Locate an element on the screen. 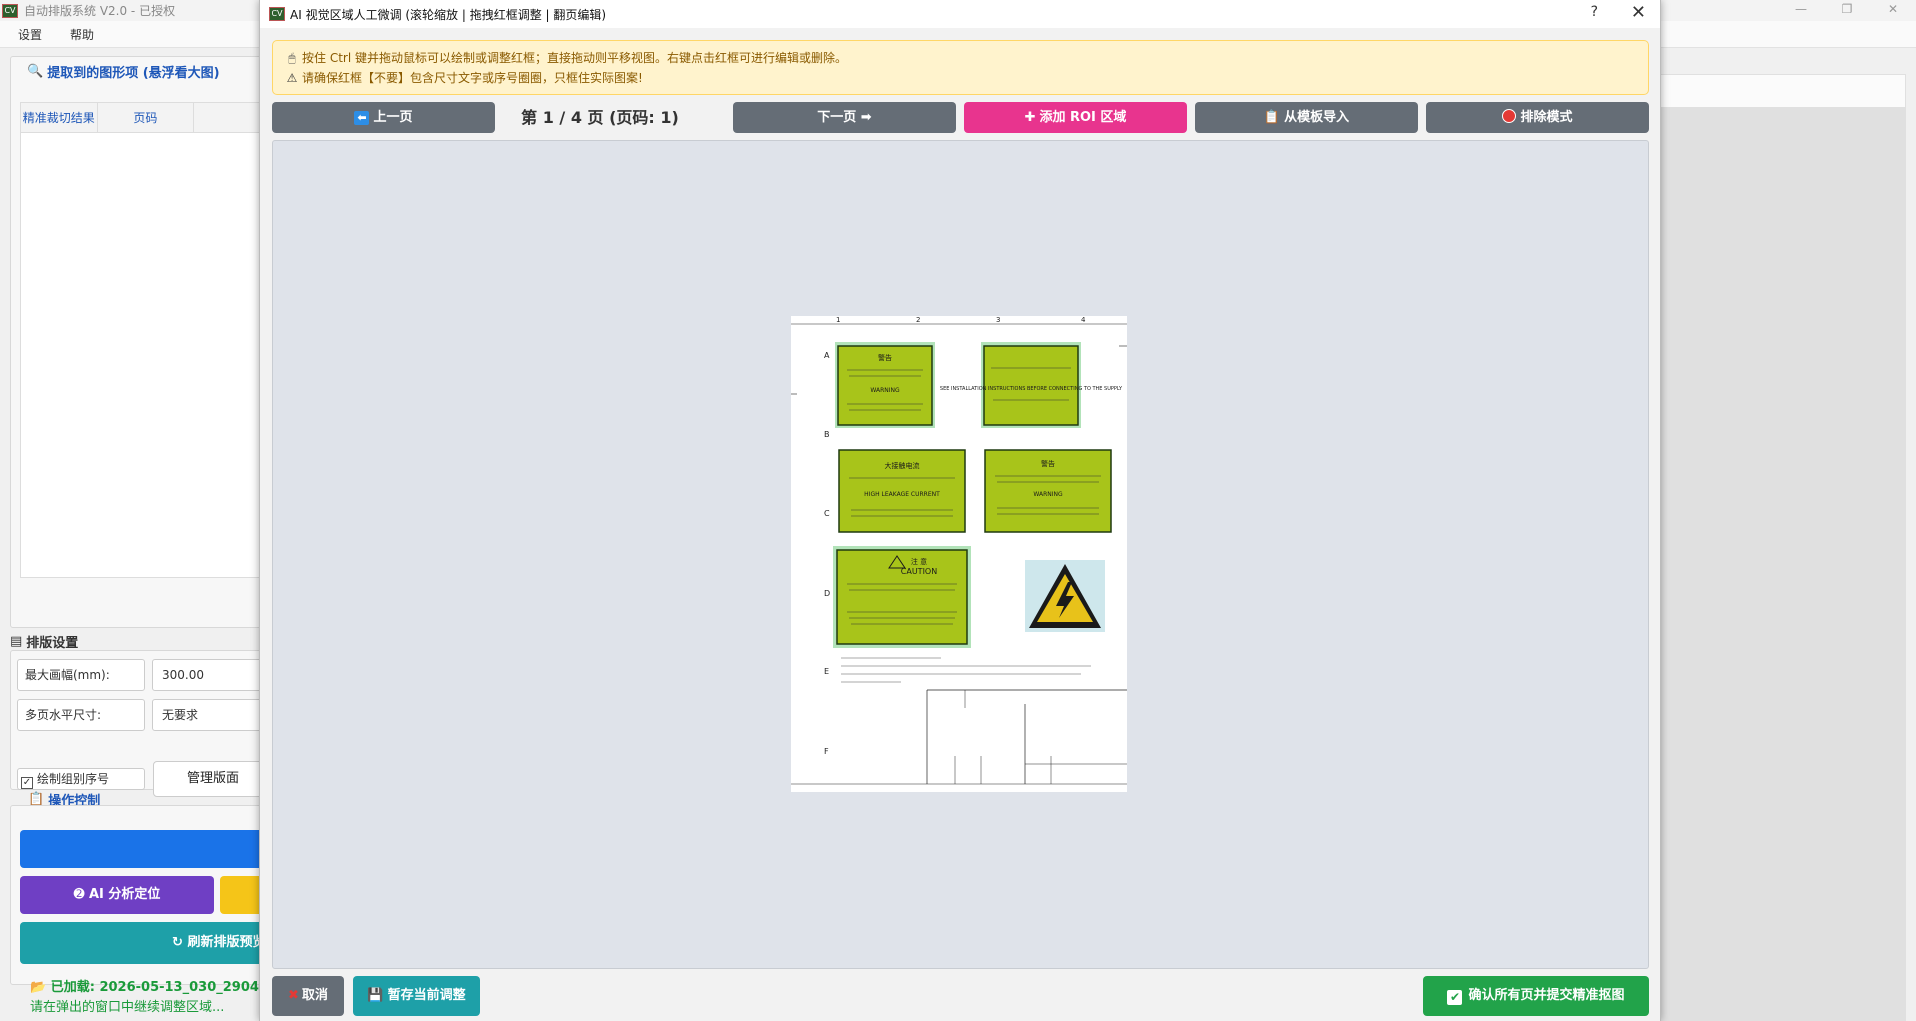 This screenshot has width=1916, height=1021. template-import-button: 📋 从模板导入 is located at coordinates (1306, 117).